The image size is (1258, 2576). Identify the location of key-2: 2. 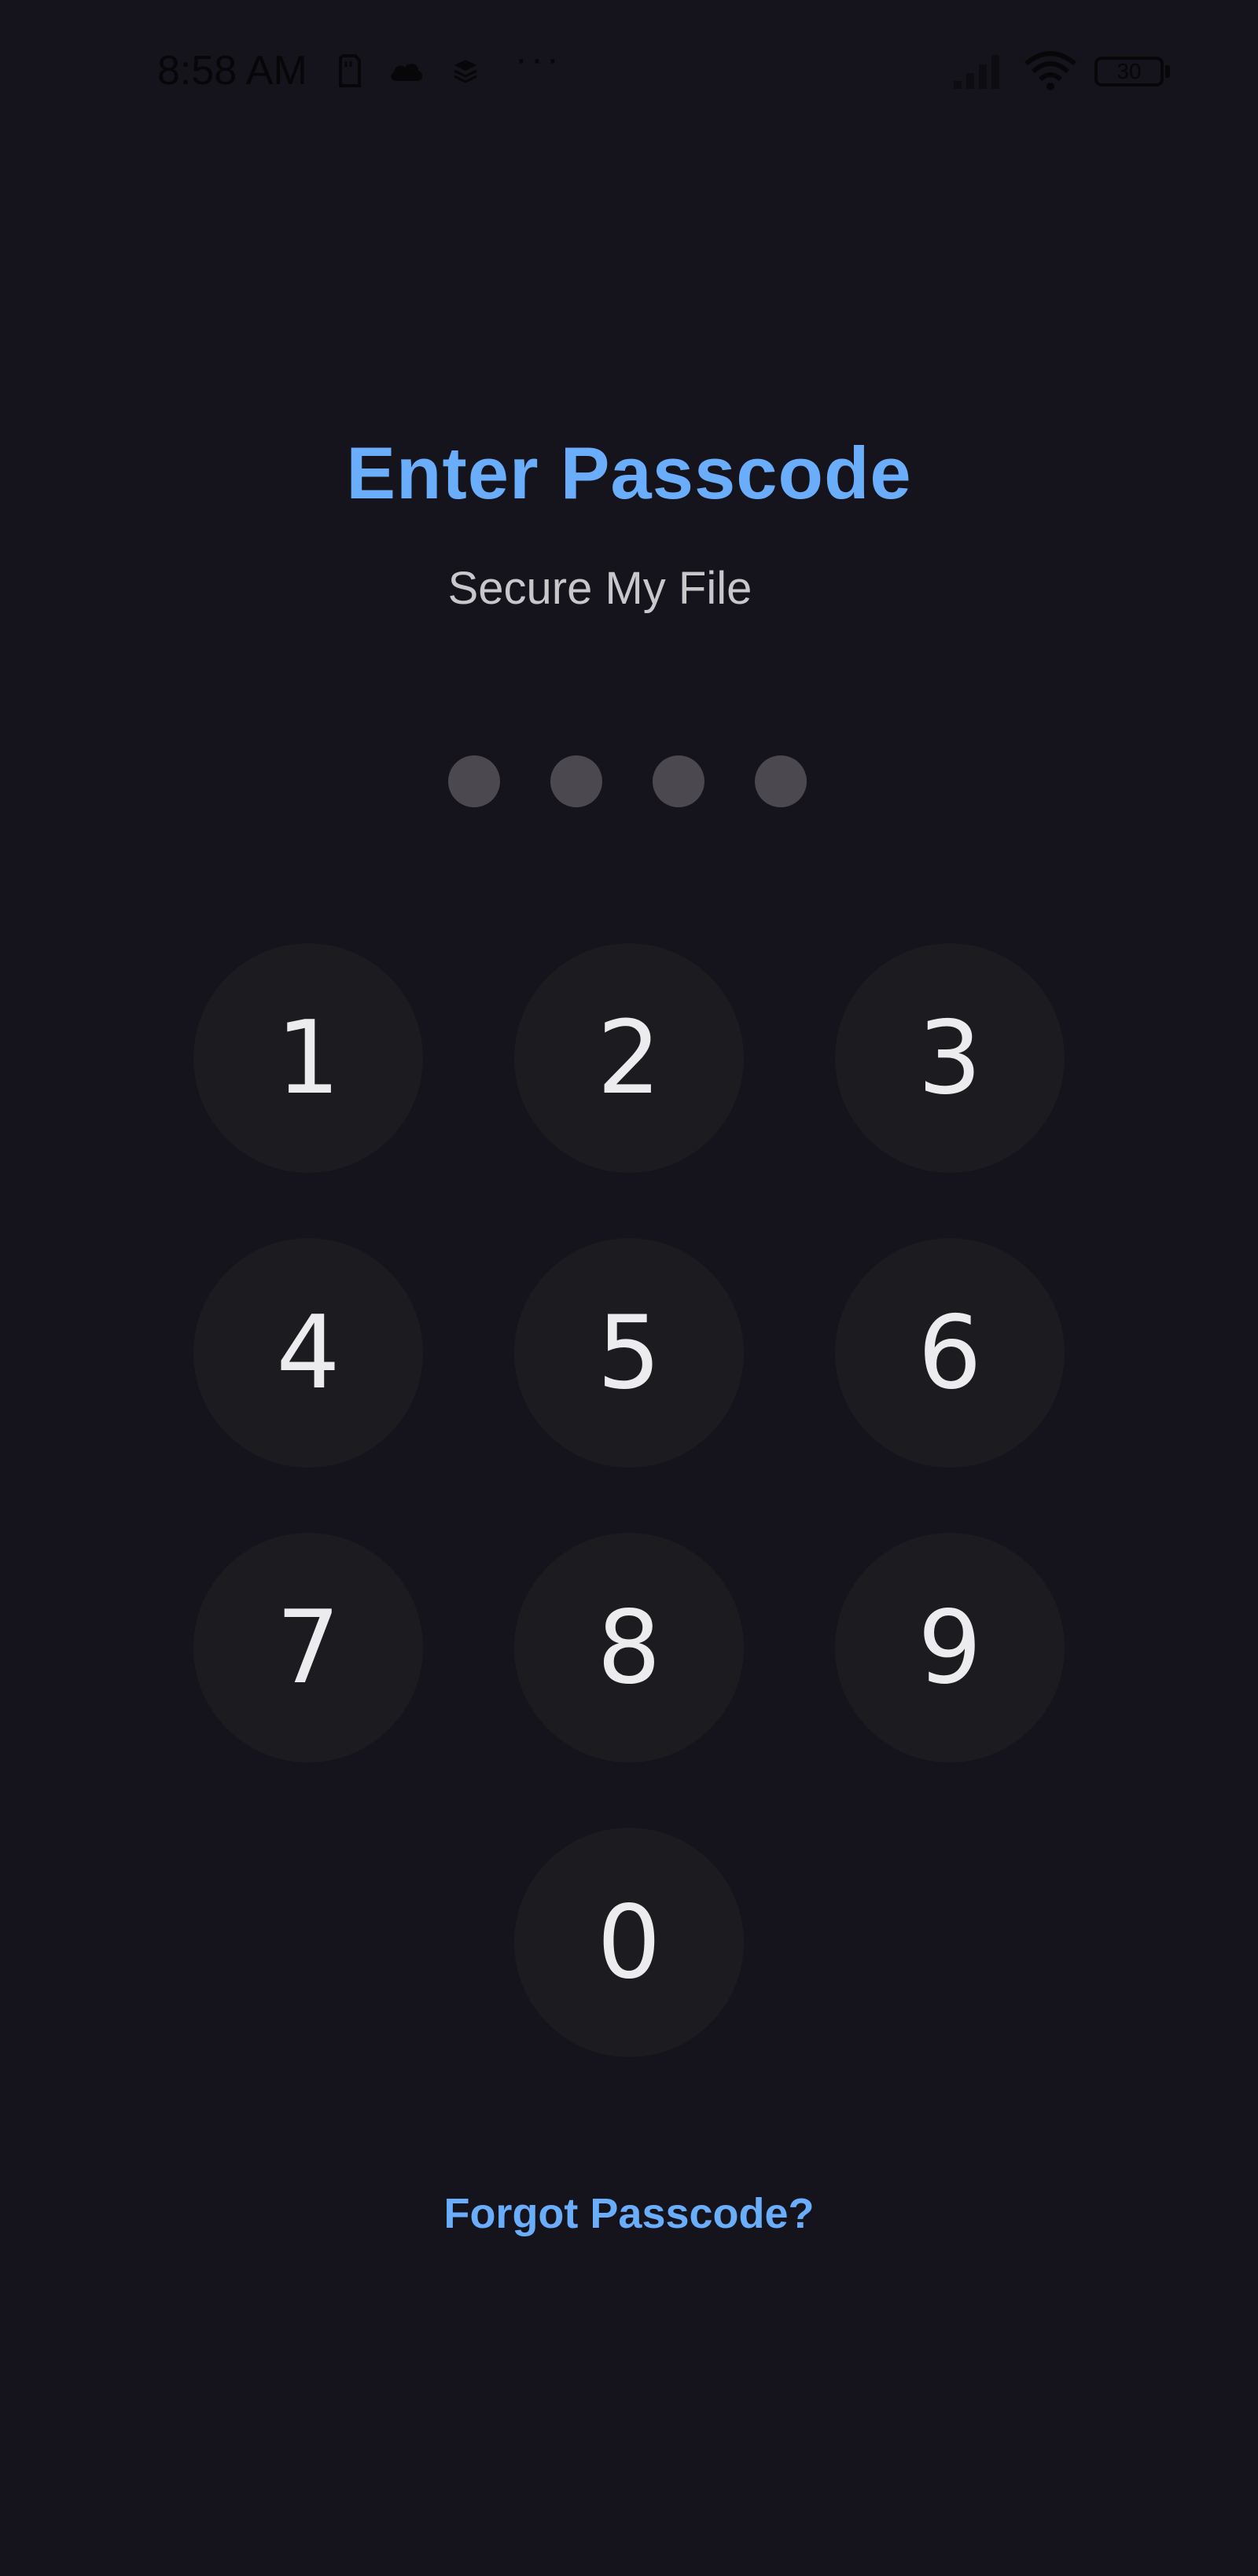
(629, 1058).